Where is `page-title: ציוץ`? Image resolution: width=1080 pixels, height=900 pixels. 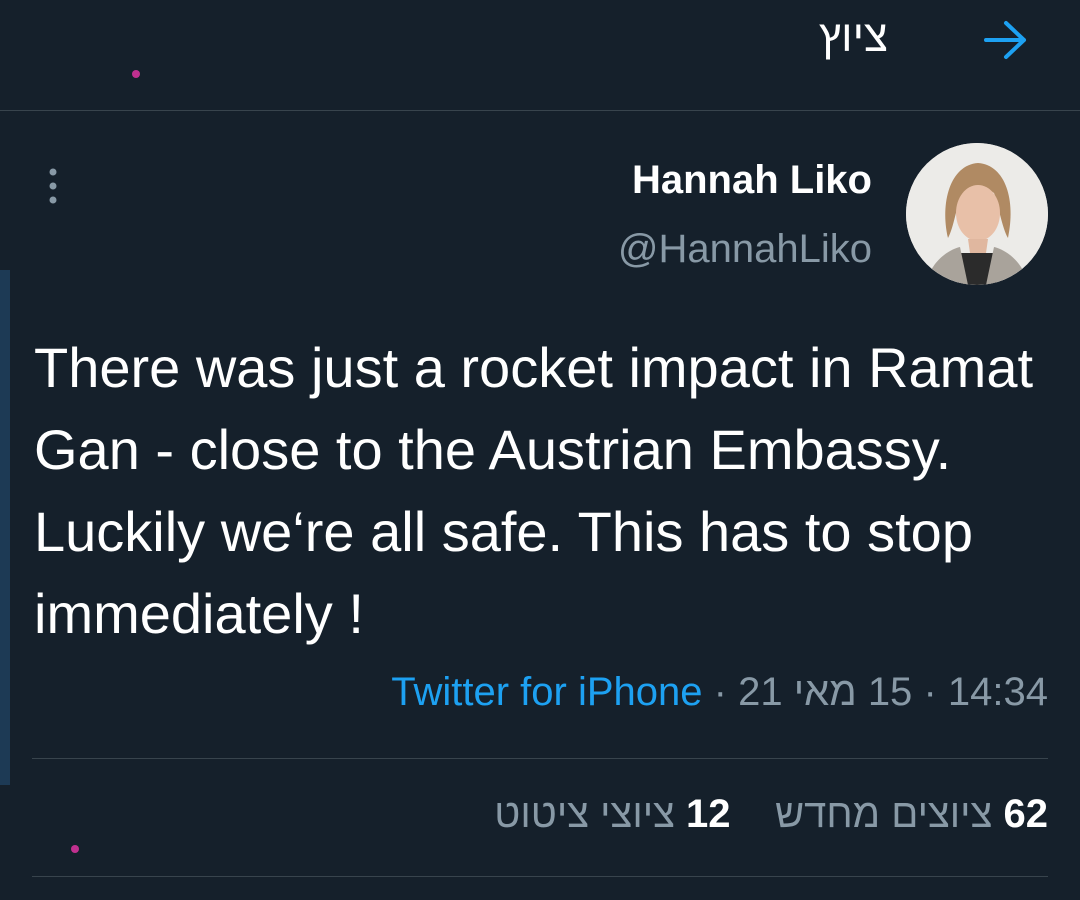 page-title: ציוץ is located at coordinates (853, 36).